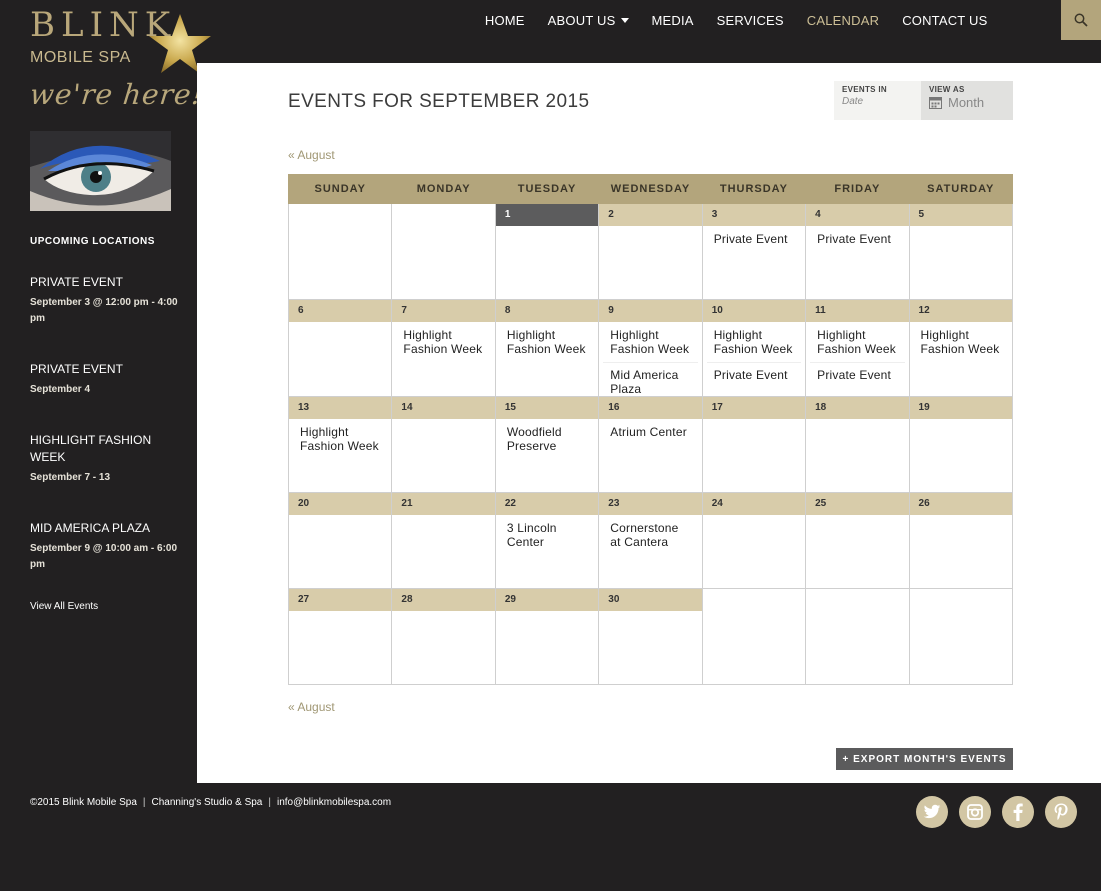  What do you see at coordinates (443, 189) in the screenshot?
I see `weekday-header: MONDAY` at bounding box center [443, 189].